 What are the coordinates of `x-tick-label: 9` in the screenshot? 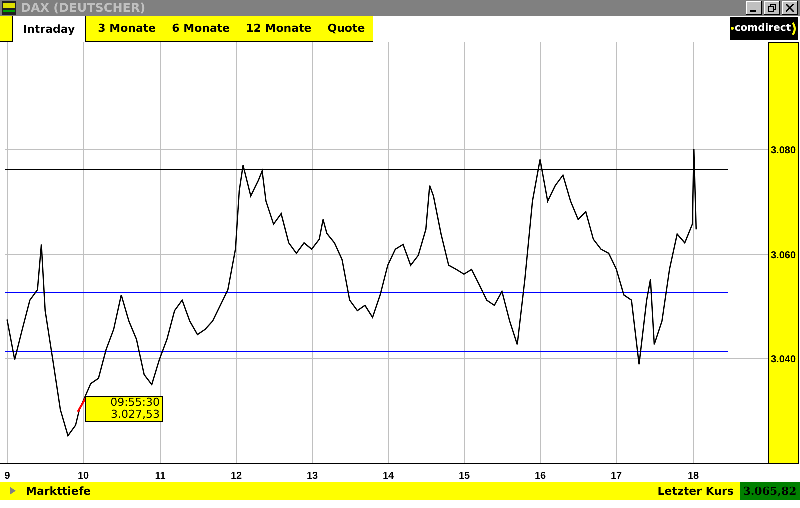 It's located at (7, 475).